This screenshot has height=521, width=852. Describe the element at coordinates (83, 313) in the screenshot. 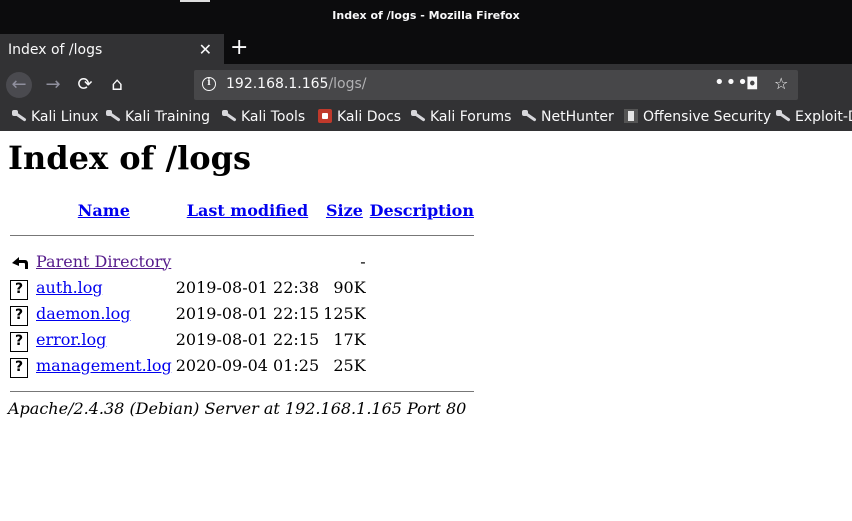

I see `file-link-daemon-log: daemon.log` at that location.